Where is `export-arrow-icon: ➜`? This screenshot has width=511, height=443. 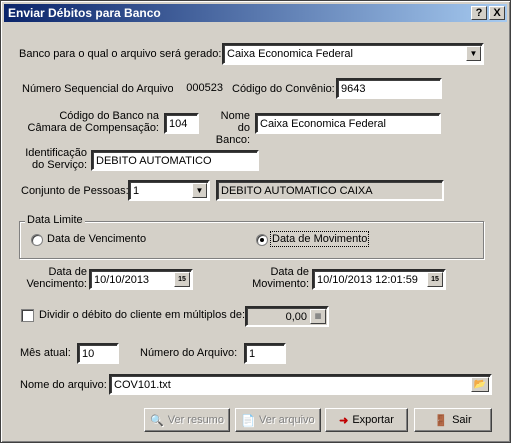
export-arrow-icon: ➜ is located at coordinates (344, 420).